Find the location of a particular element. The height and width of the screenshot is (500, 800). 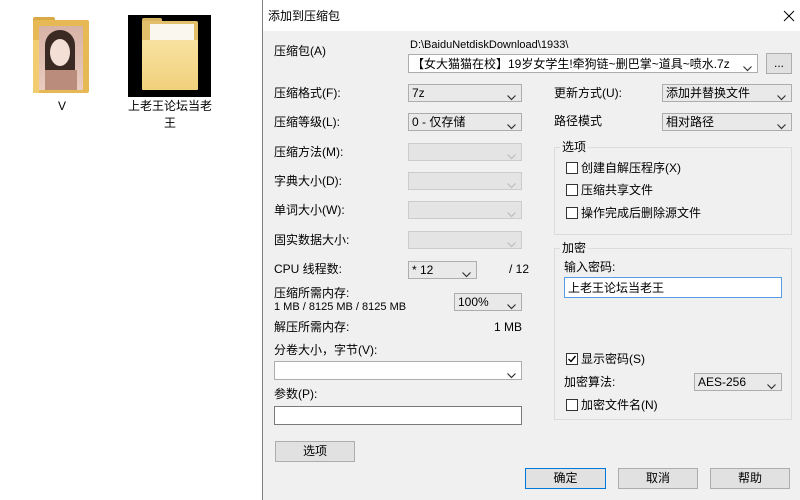

threads-value: * 12 is located at coordinates (423, 270).